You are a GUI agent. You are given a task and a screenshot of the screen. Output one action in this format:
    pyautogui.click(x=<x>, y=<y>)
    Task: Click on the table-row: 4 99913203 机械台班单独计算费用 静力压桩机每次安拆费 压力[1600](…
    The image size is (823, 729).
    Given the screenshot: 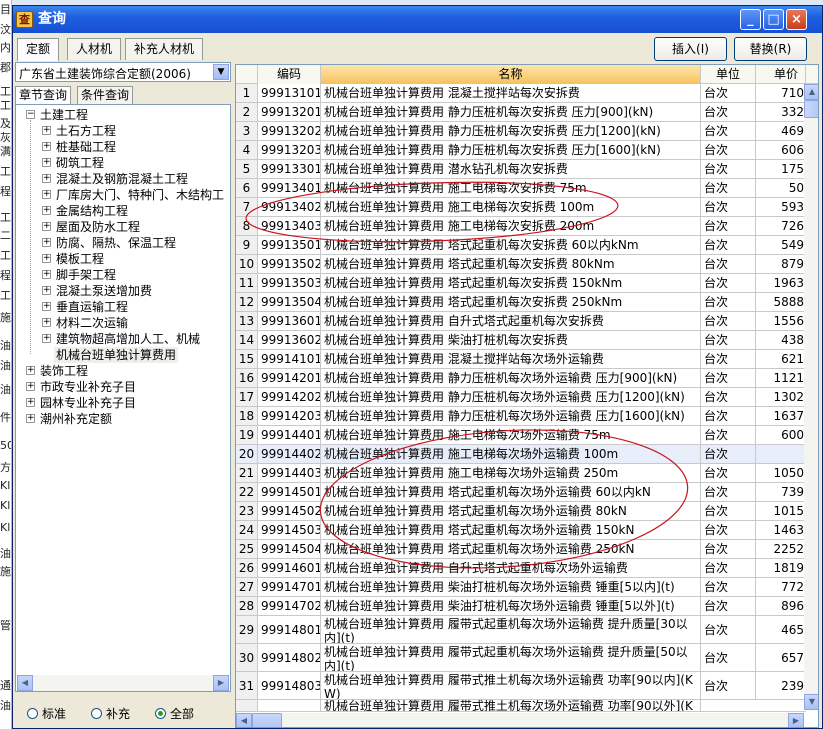 What is the action you would take?
    pyautogui.click(x=521, y=150)
    